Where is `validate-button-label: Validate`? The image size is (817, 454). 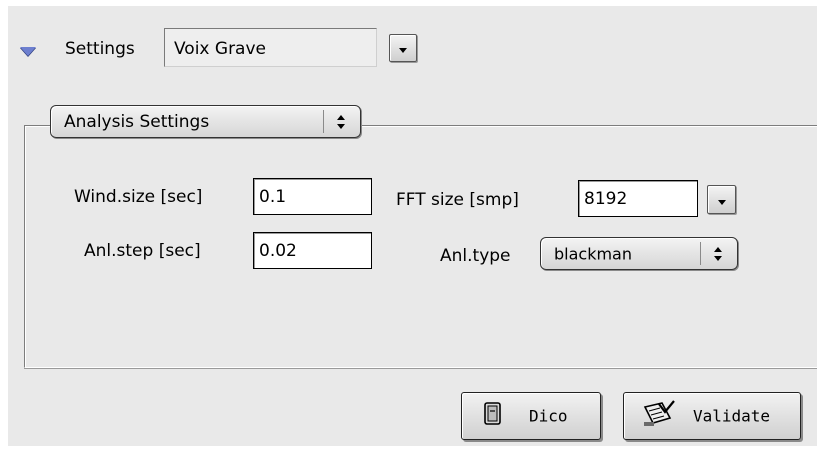
validate-button-label: Validate is located at coordinates (732, 416).